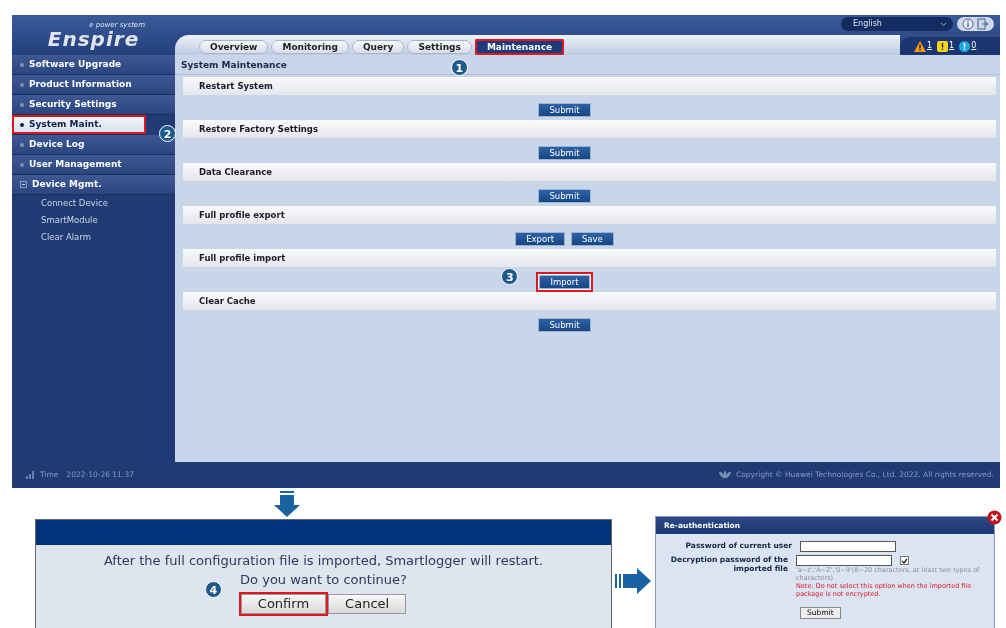 The width and height of the screenshot is (1006, 628). What do you see at coordinates (589, 215) in the screenshot?
I see `section-header: Full profile export` at bounding box center [589, 215].